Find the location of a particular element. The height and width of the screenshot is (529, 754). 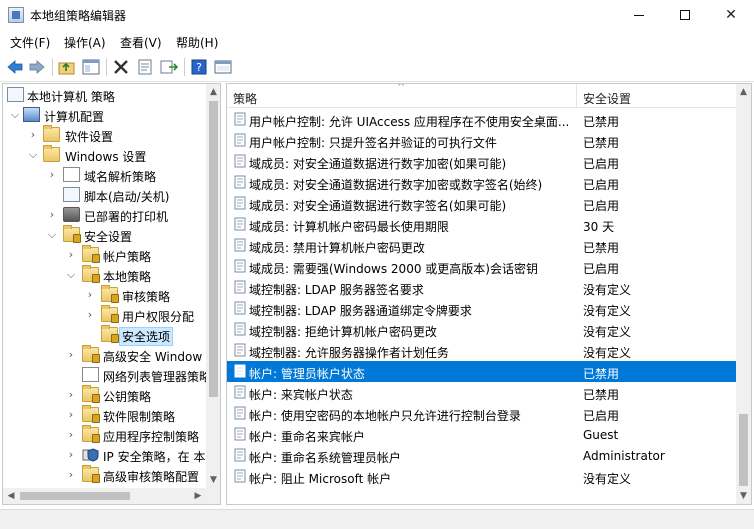

policy-row: 域成员: 计算机帐户密码最长使用期限 30 天 is located at coordinates (481, 224).